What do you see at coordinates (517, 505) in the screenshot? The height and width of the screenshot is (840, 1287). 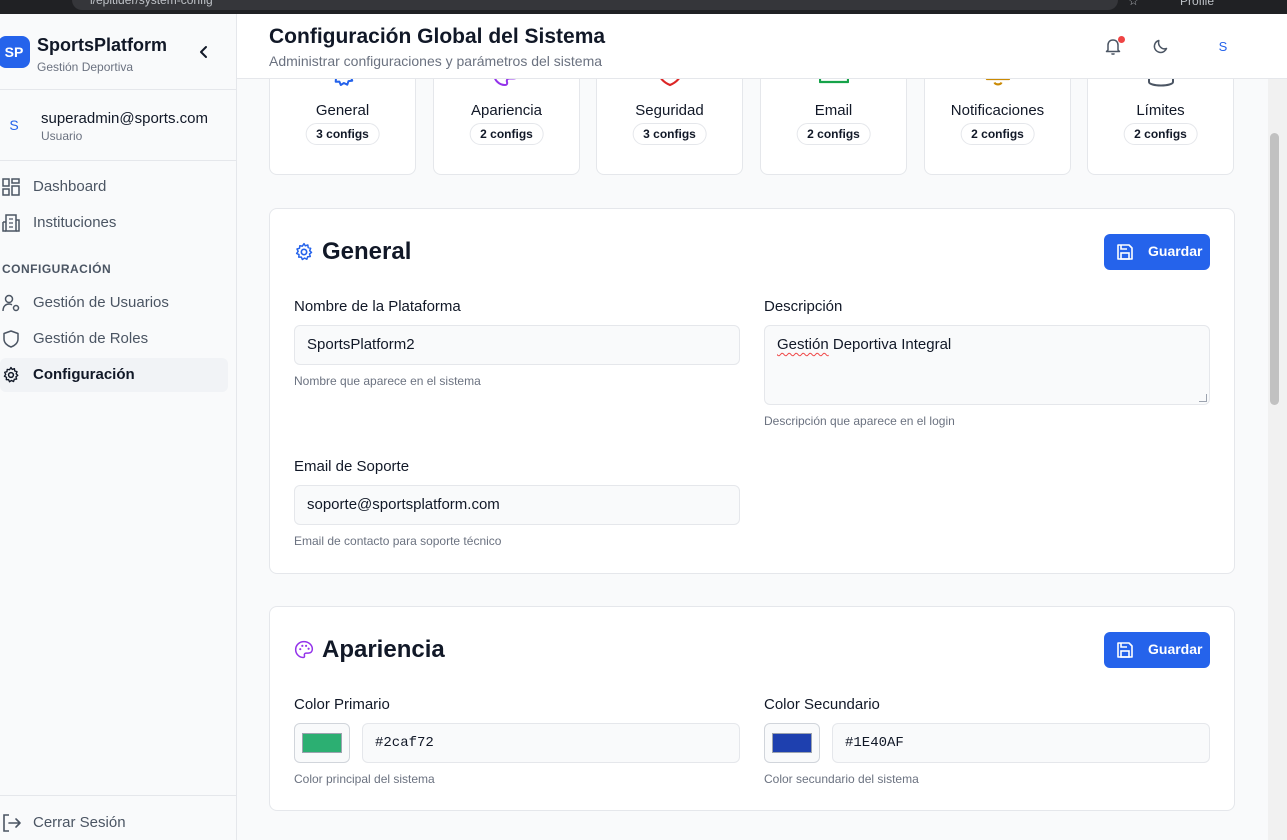 I see `support-email-input: soporte@sportsplatform.com` at bounding box center [517, 505].